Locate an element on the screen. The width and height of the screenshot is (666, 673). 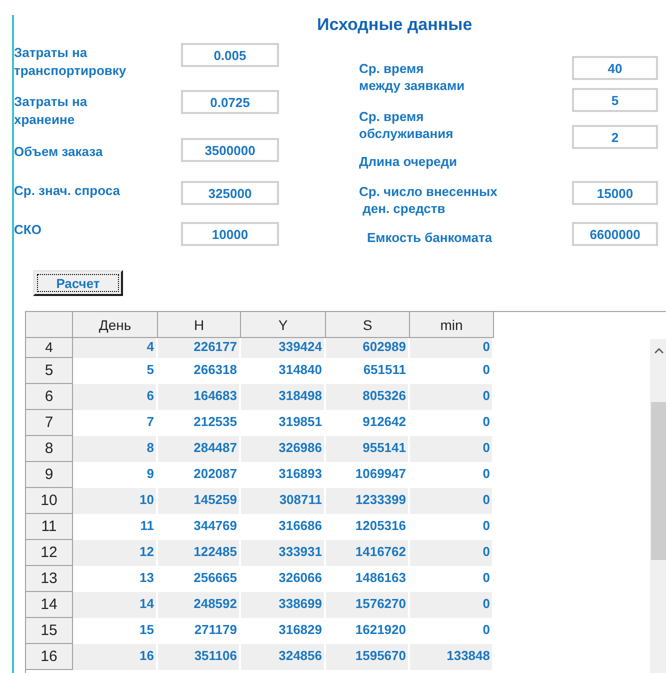
row-header: 6 is located at coordinates (49, 397).